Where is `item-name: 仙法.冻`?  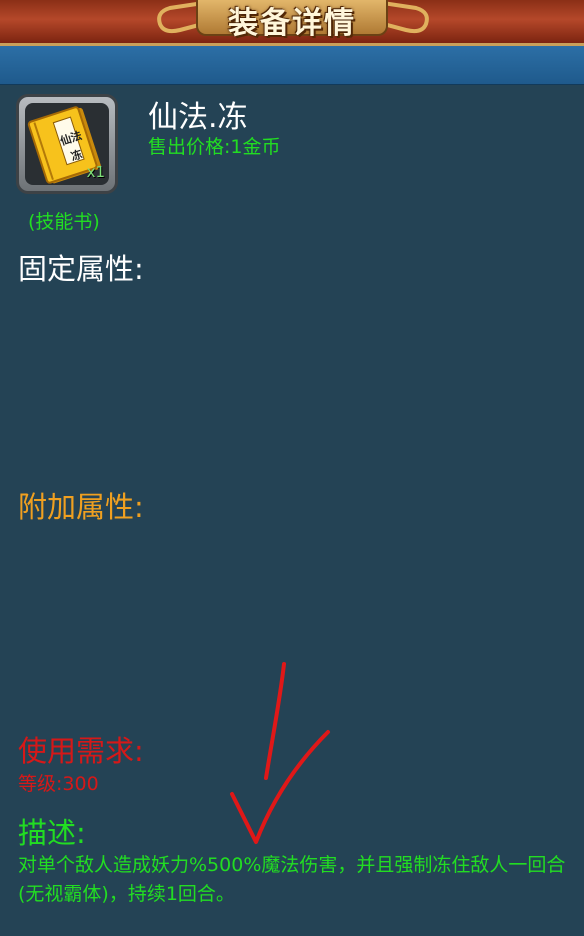 item-name: 仙法.冻 is located at coordinates (198, 117).